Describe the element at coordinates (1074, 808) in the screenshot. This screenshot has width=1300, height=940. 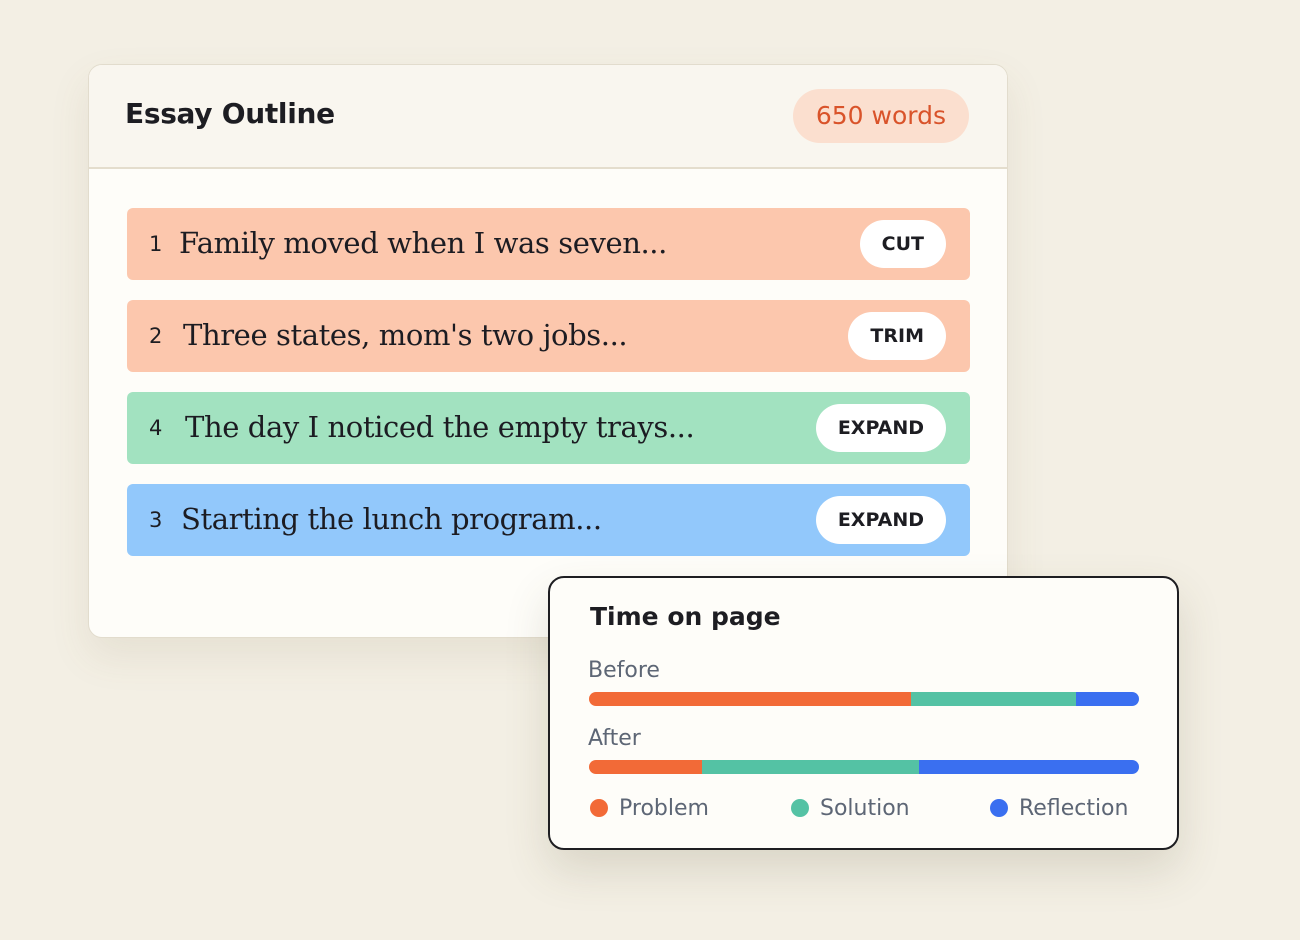
I see `legend-reflection-label: Reflection` at that location.